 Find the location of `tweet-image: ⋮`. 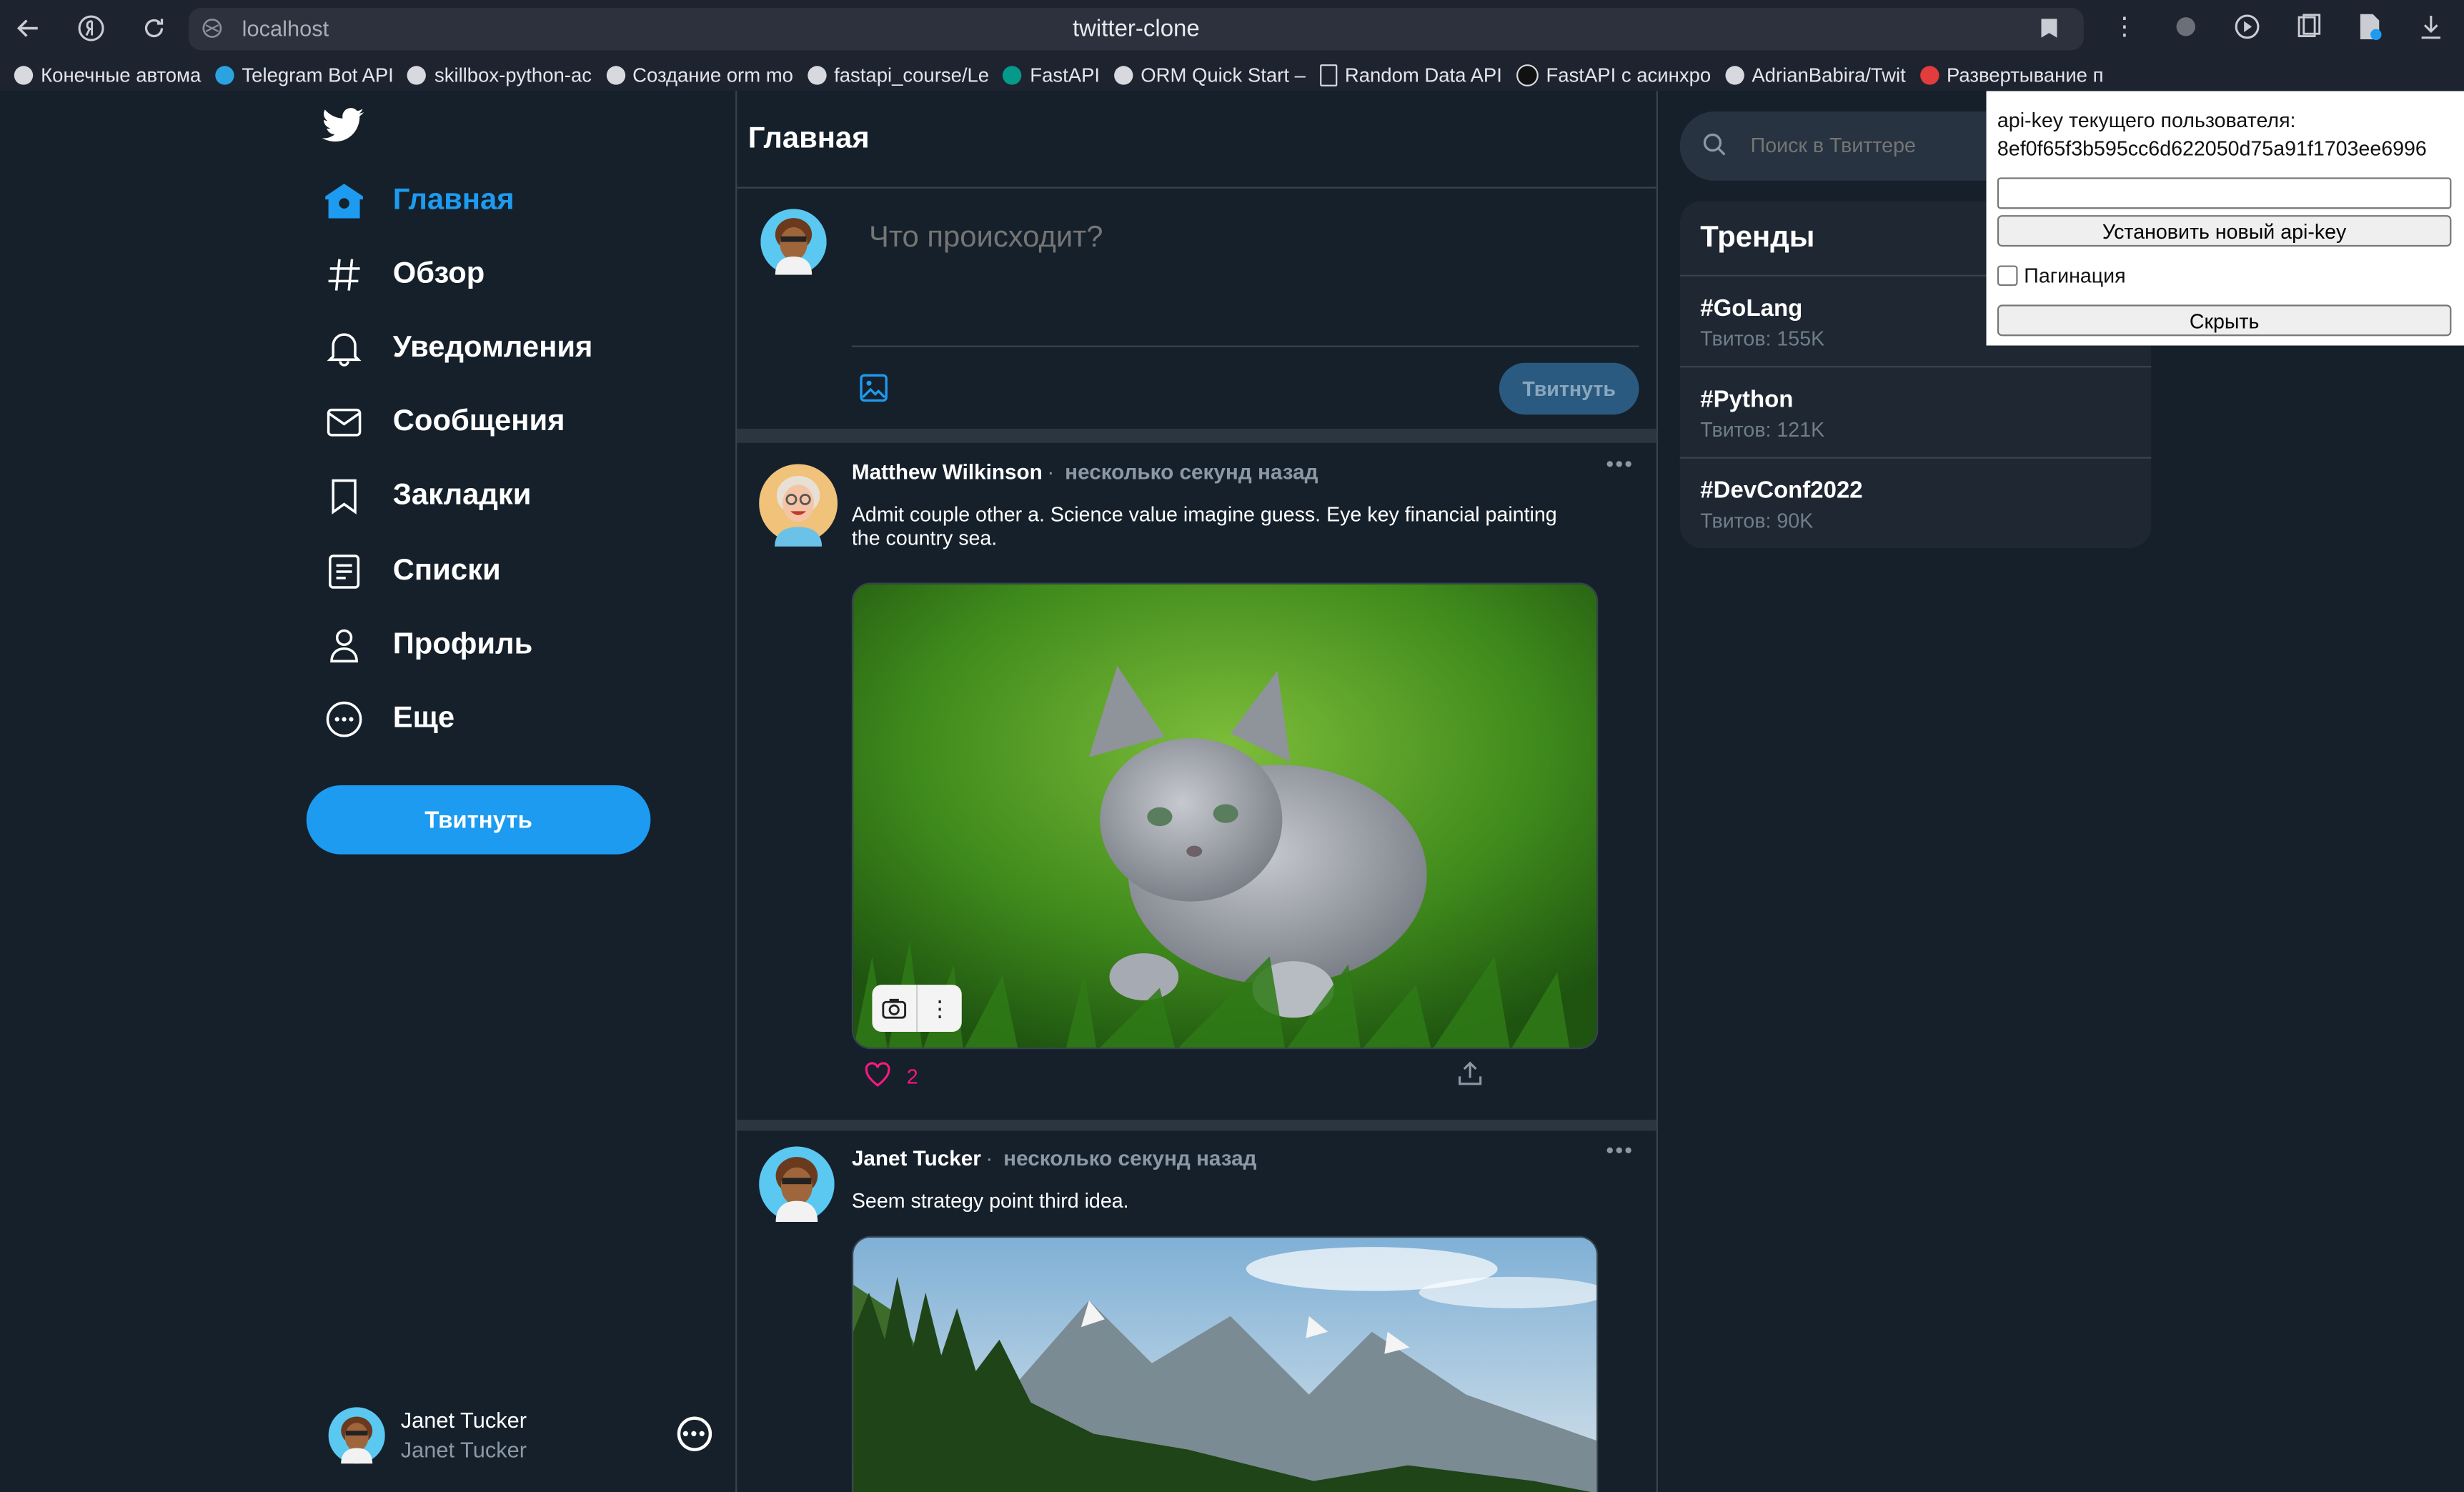

tweet-image: ⋮ is located at coordinates (1225, 816).